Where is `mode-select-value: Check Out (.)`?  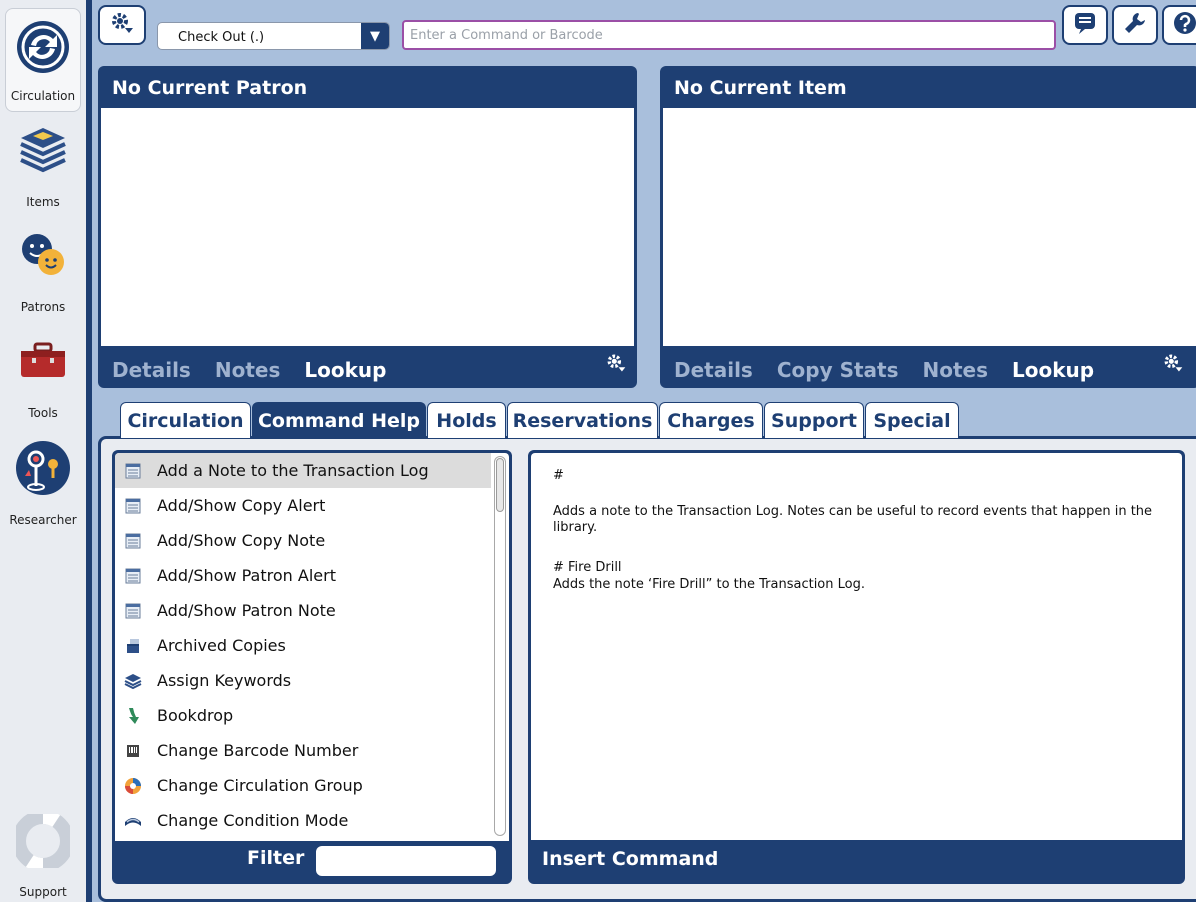 mode-select-value: Check Out (.) is located at coordinates (221, 37).